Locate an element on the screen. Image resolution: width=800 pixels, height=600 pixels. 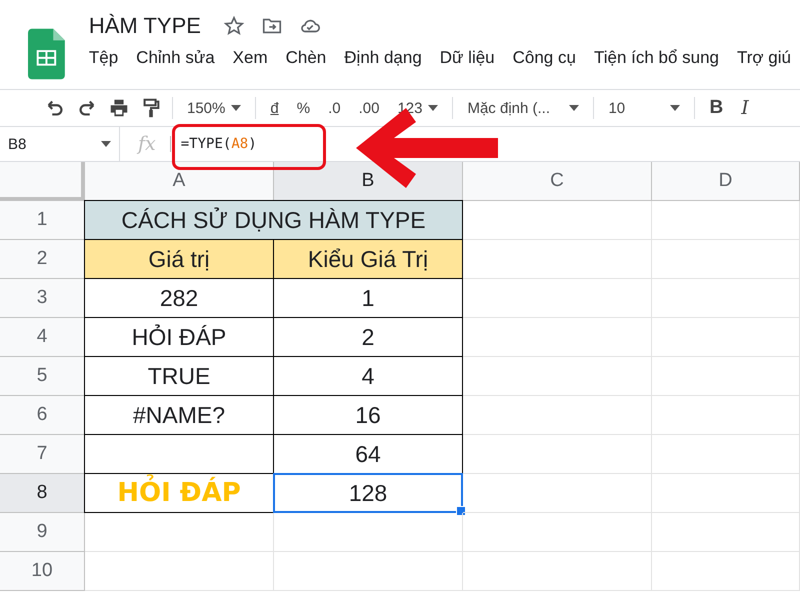
row-header: 2 is located at coordinates (42, 259).